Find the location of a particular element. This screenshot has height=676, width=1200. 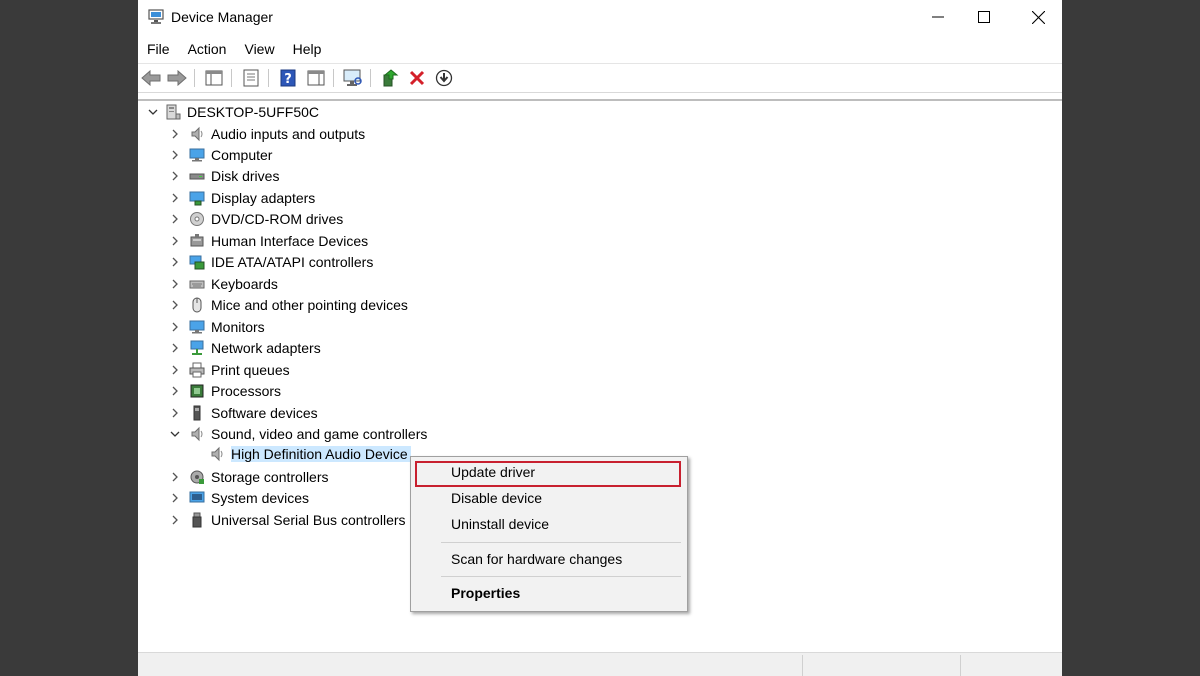

disk-drive-icon is located at coordinates (197, 176).